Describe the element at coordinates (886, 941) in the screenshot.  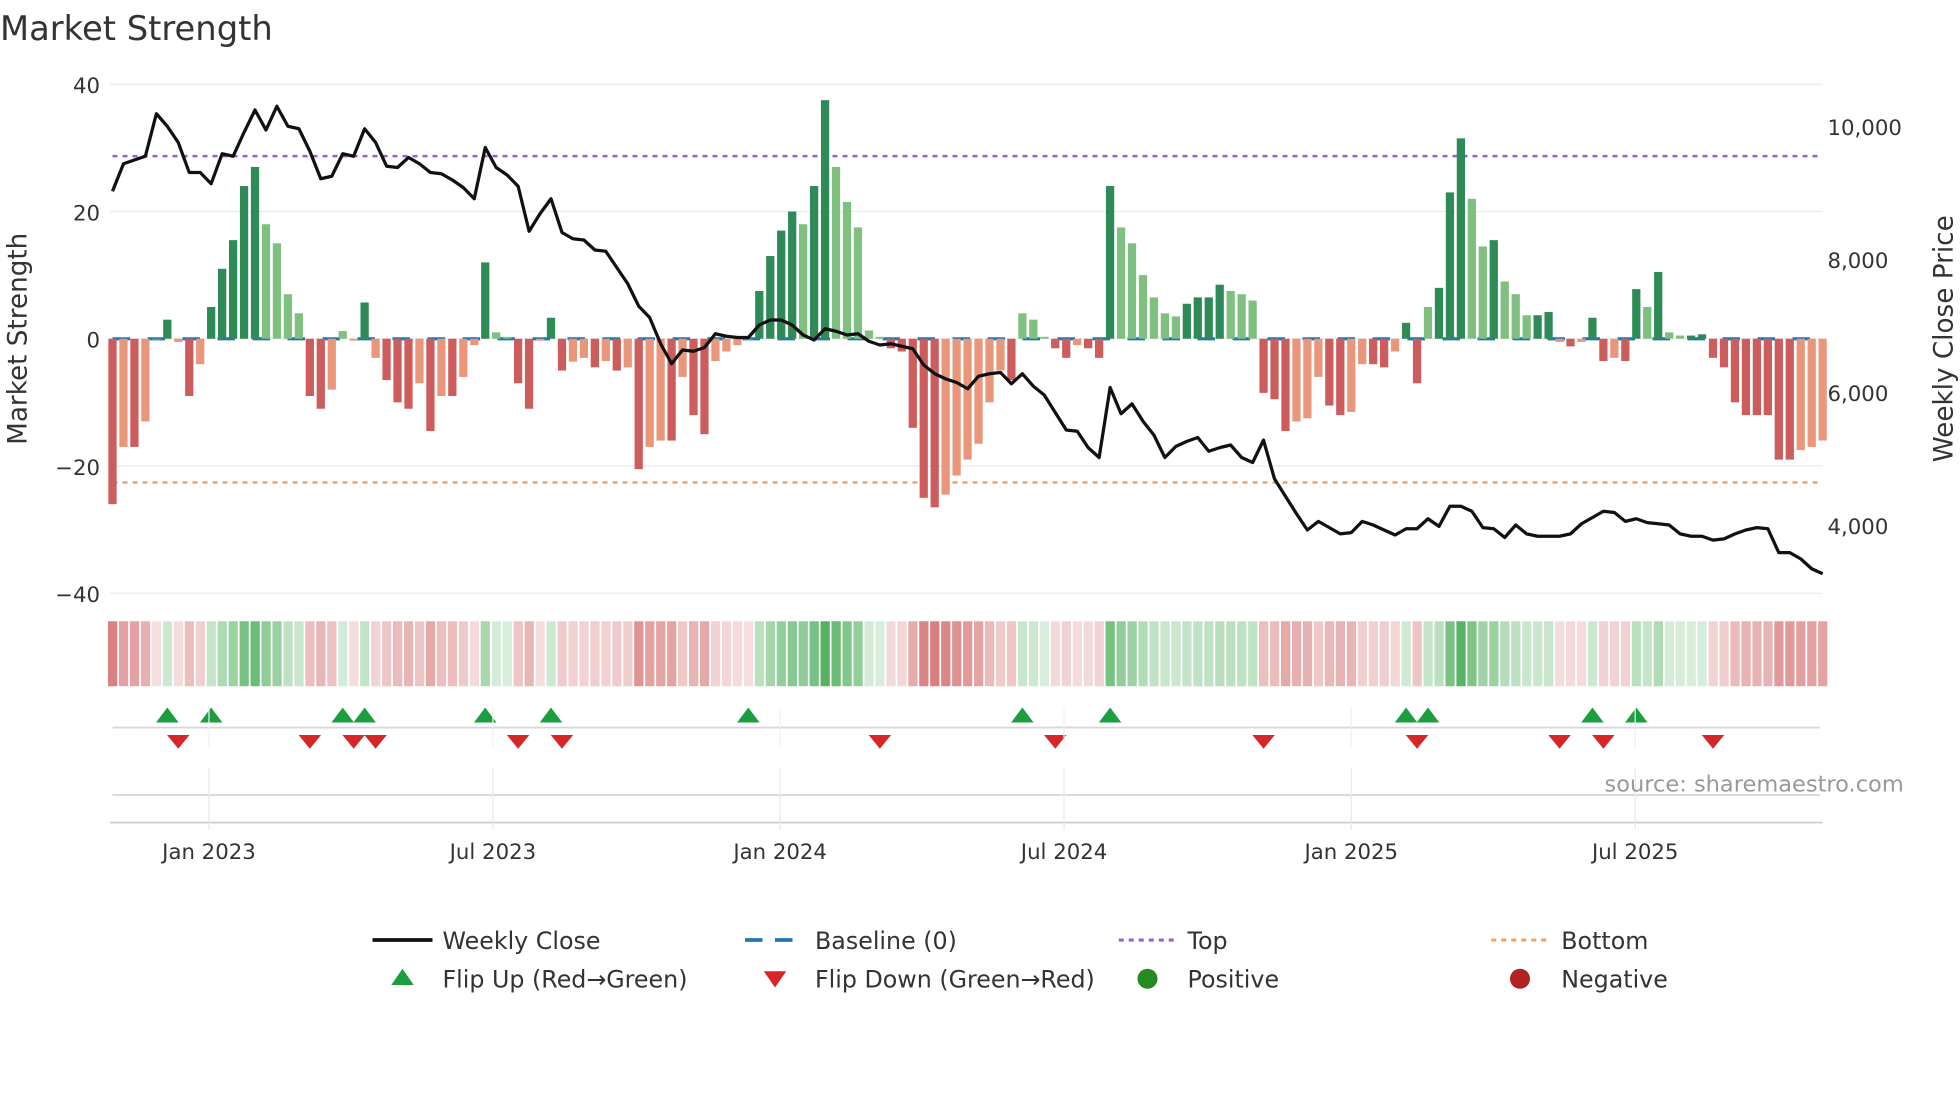
I see `legend-label: Baseline (0)` at that location.